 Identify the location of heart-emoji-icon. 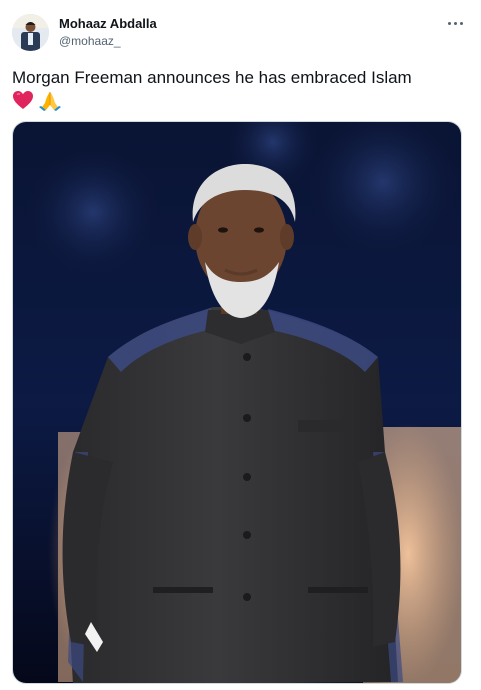
(23, 100).